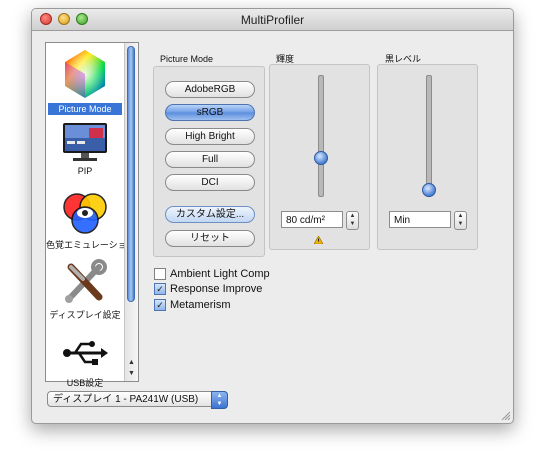 Image resolution: width=540 pixels, height=456 pixels. Describe the element at coordinates (200, 305) in the screenshot. I see `metamerism-label: Metamerism` at that location.